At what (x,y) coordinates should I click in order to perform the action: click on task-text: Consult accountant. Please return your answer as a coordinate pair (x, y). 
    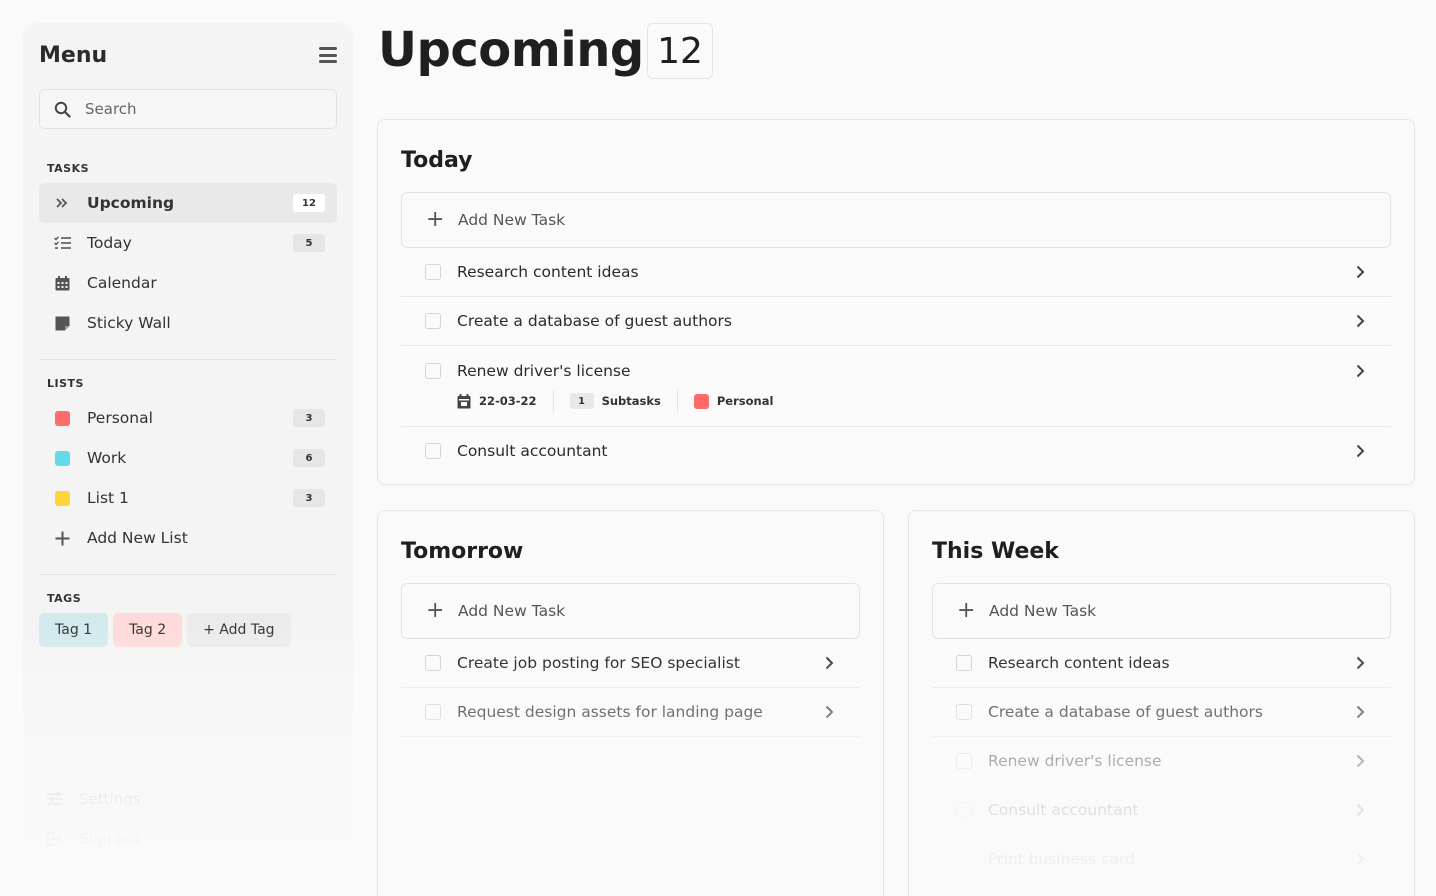
    Looking at the image, I should click on (532, 451).